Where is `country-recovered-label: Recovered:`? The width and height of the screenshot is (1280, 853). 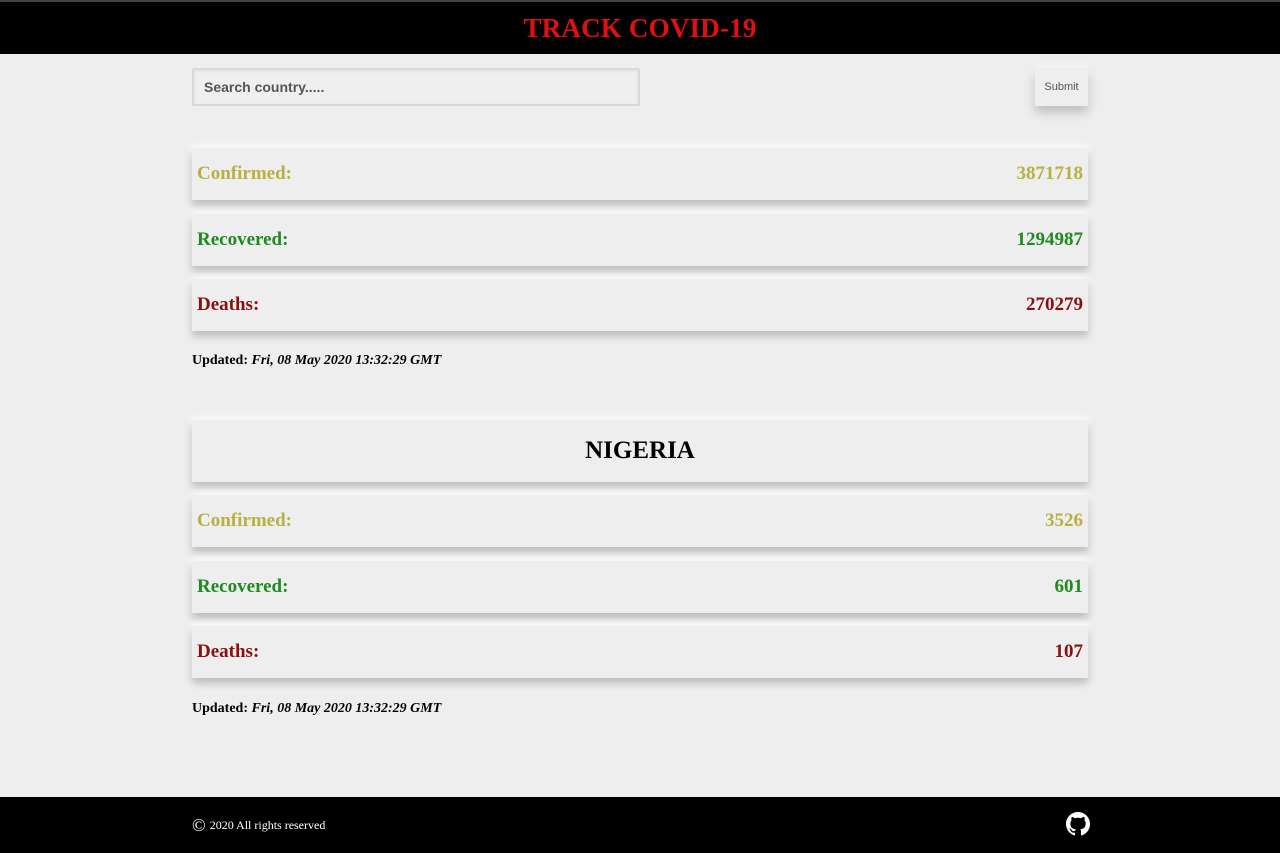 country-recovered-label: Recovered: is located at coordinates (243, 586).